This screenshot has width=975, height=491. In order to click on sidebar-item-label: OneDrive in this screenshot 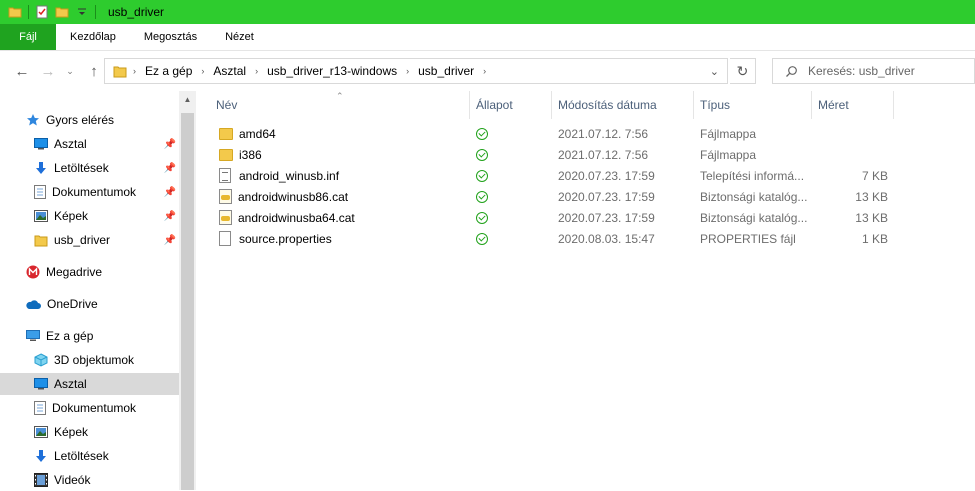, I will do `click(72, 304)`.